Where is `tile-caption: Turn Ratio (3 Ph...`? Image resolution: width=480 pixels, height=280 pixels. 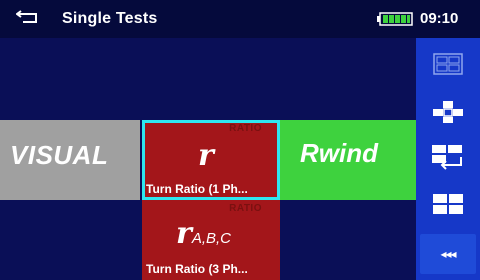
tile-caption: Turn Ratio (3 Ph... is located at coordinates (197, 269).